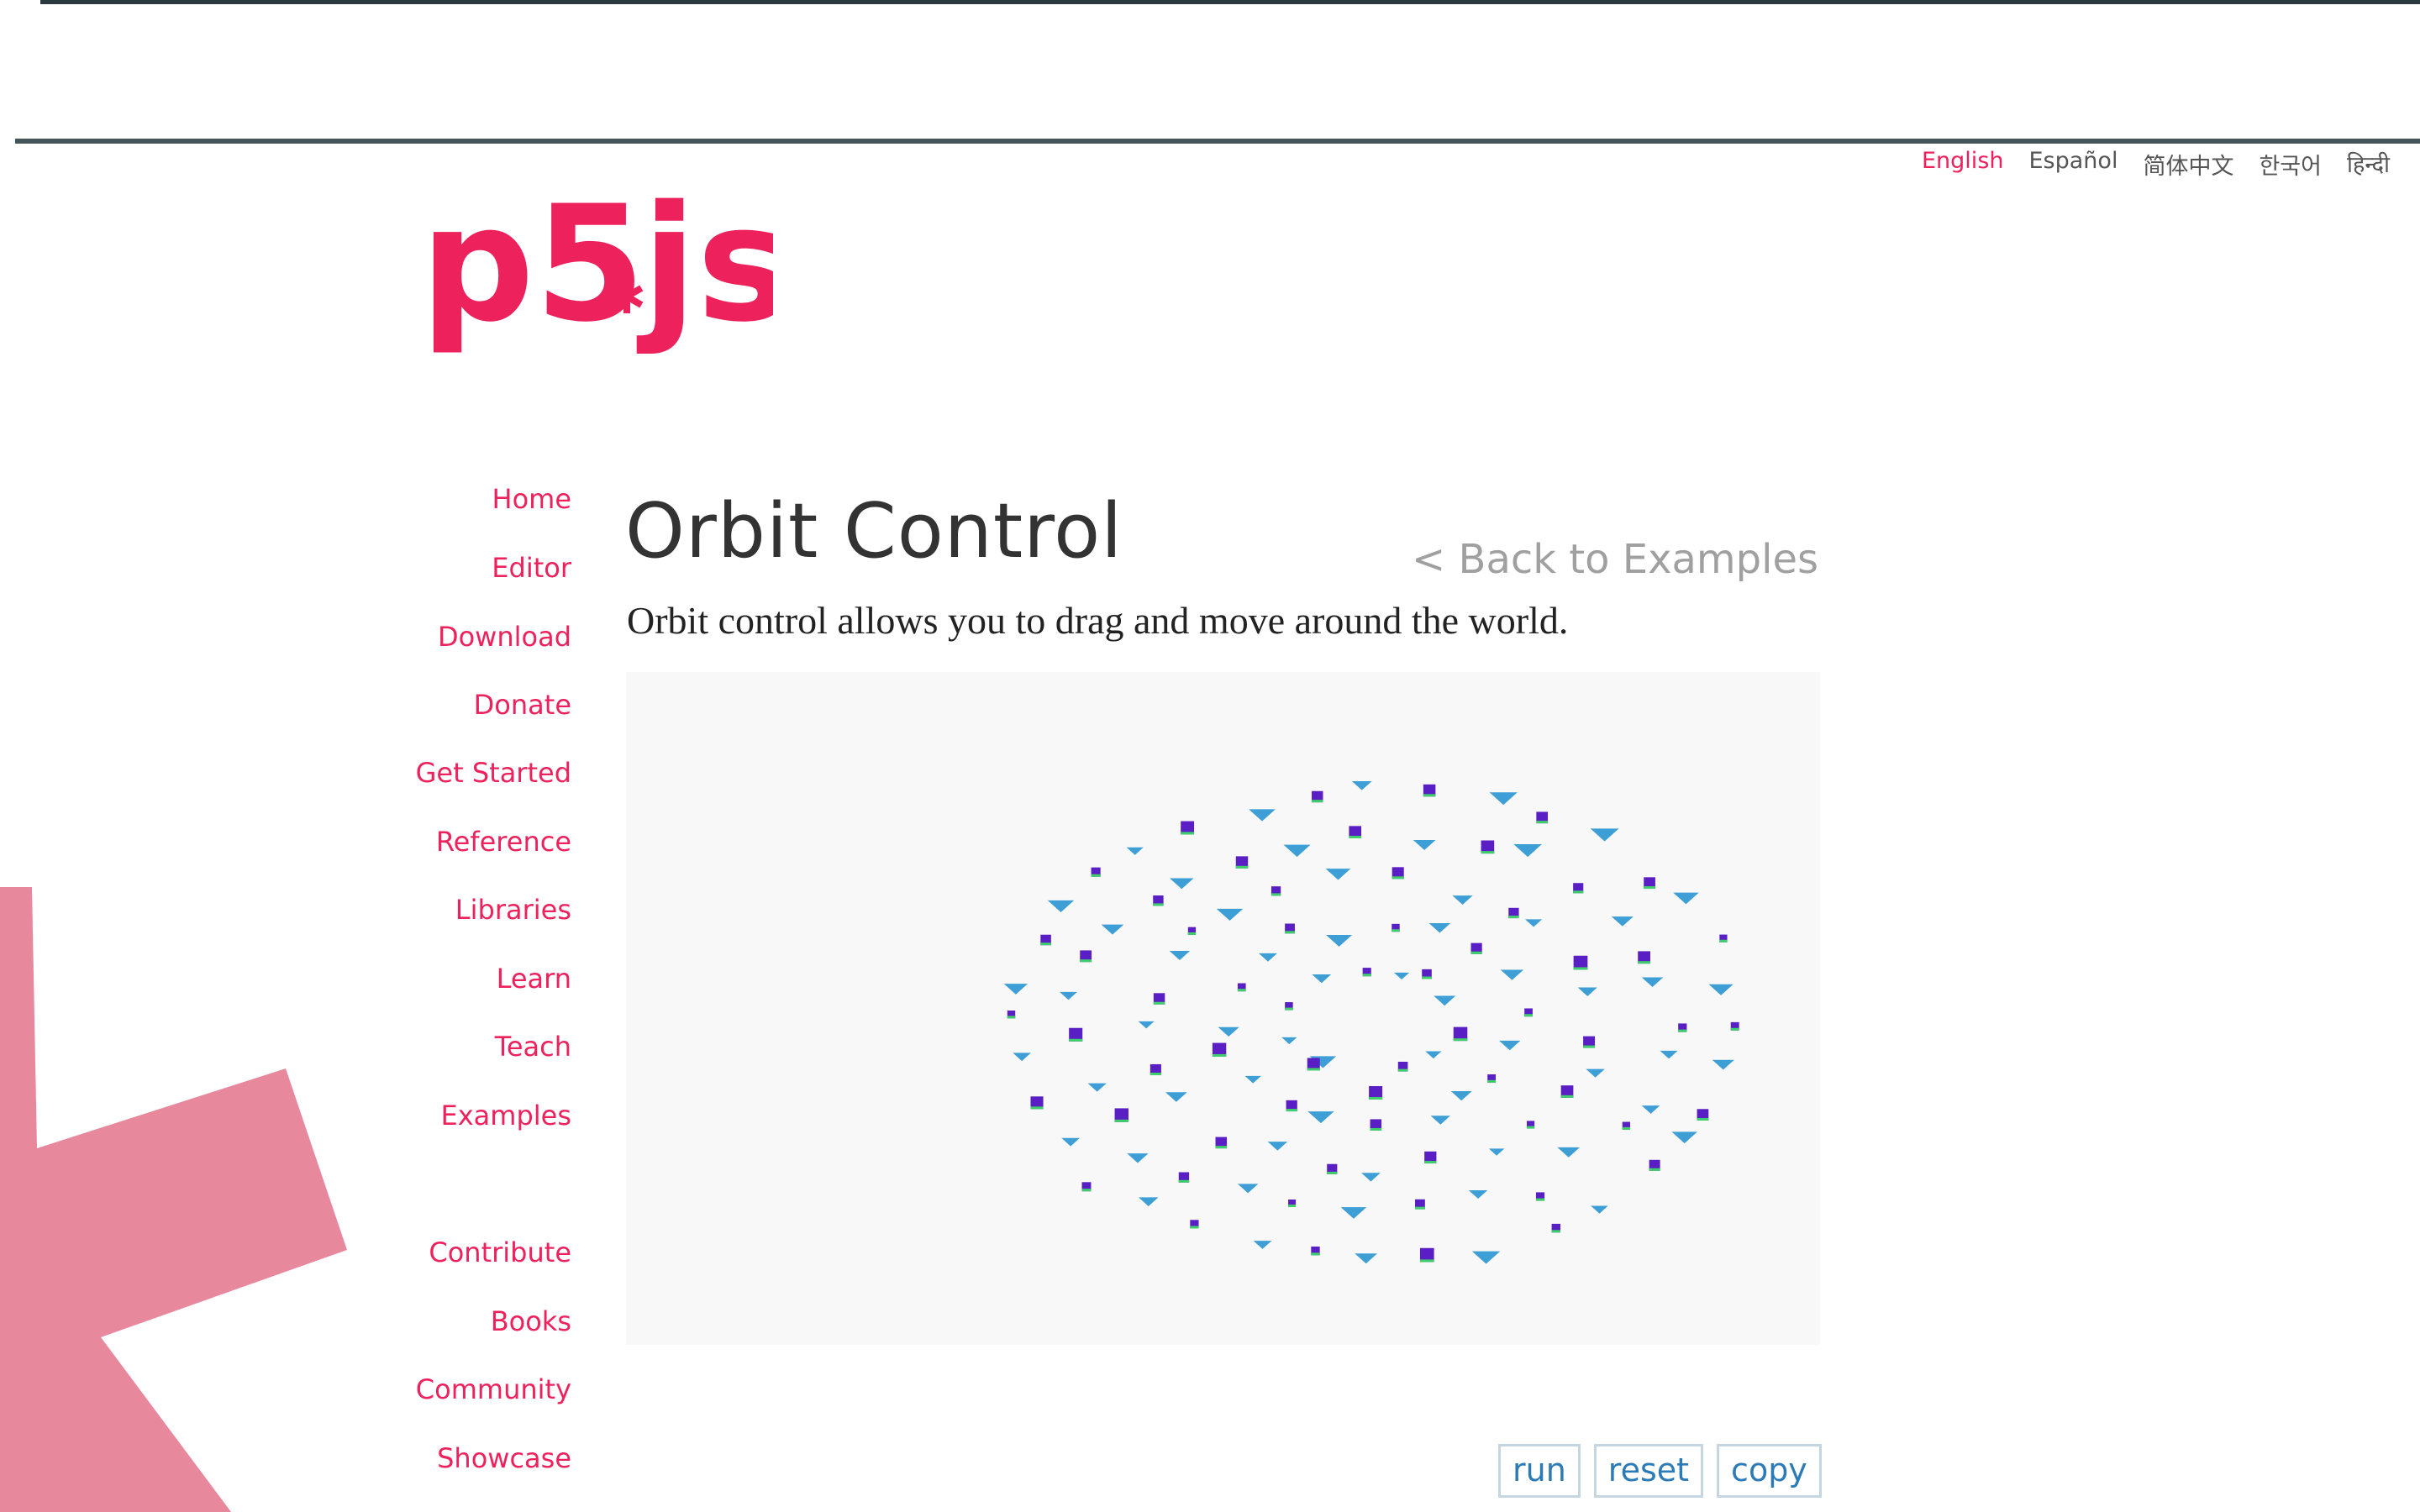 The image size is (2420, 1512). I want to click on sidebar-item-contribute: Contribute, so click(500, 1252).